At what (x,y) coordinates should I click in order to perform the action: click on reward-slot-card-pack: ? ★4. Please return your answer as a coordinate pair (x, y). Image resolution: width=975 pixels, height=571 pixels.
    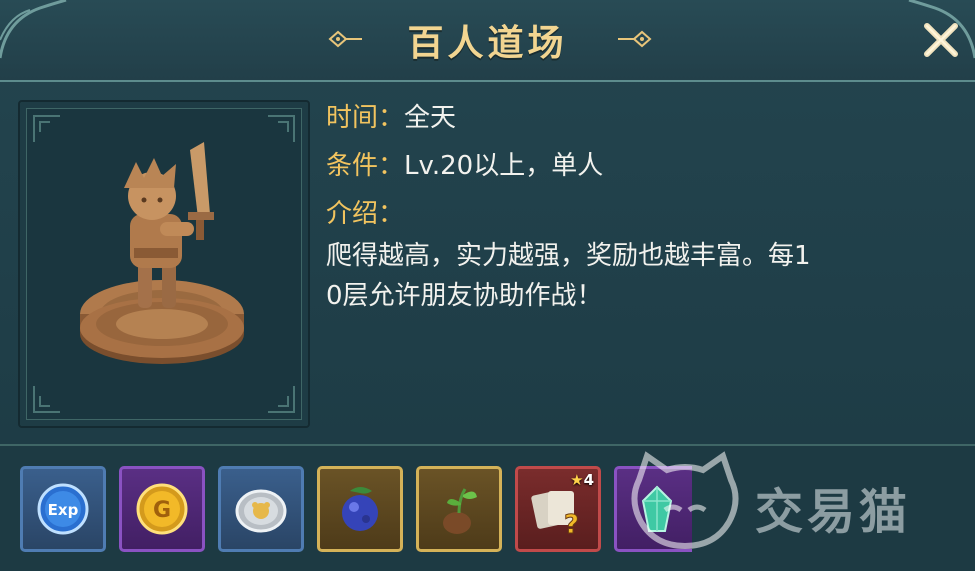
    Looking at the image, I should click on (558, 509).